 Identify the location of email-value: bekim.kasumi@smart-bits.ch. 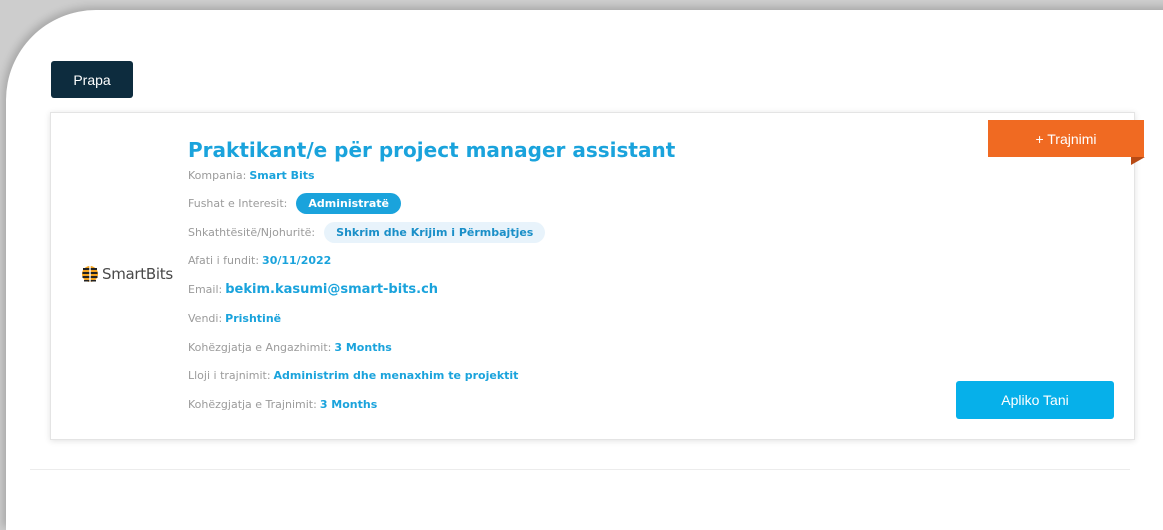
(331, 289).